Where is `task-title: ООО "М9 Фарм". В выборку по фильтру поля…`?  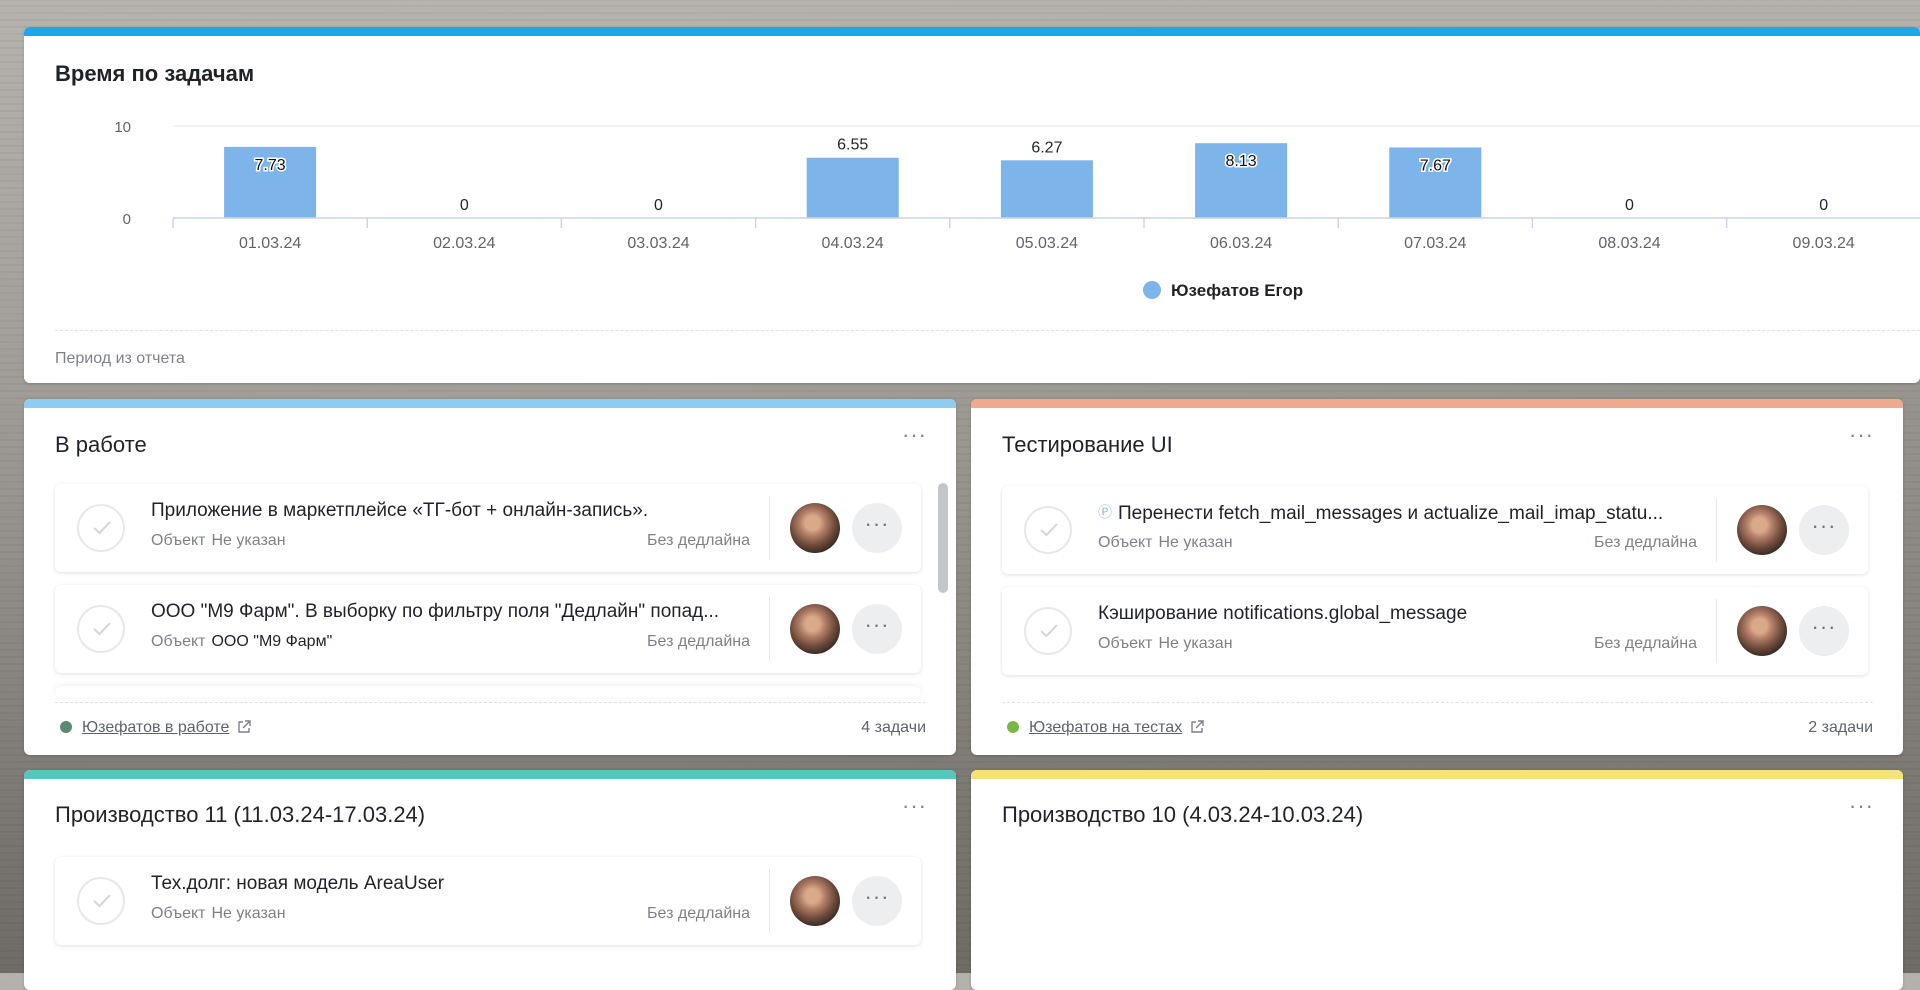
task-title: ООО "М9 Фарм". В выборку по фильтру поля… is located at coordinates (443, 612).